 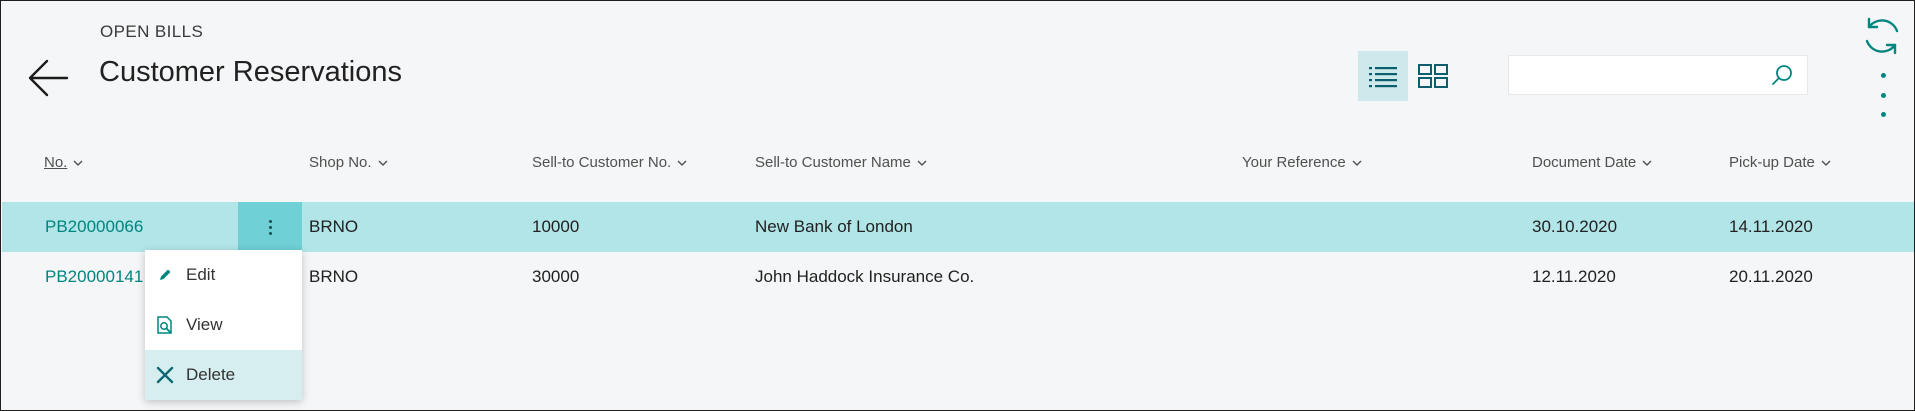 I want to click on page-title: Customer Reservations, so click(x=250, y=72).